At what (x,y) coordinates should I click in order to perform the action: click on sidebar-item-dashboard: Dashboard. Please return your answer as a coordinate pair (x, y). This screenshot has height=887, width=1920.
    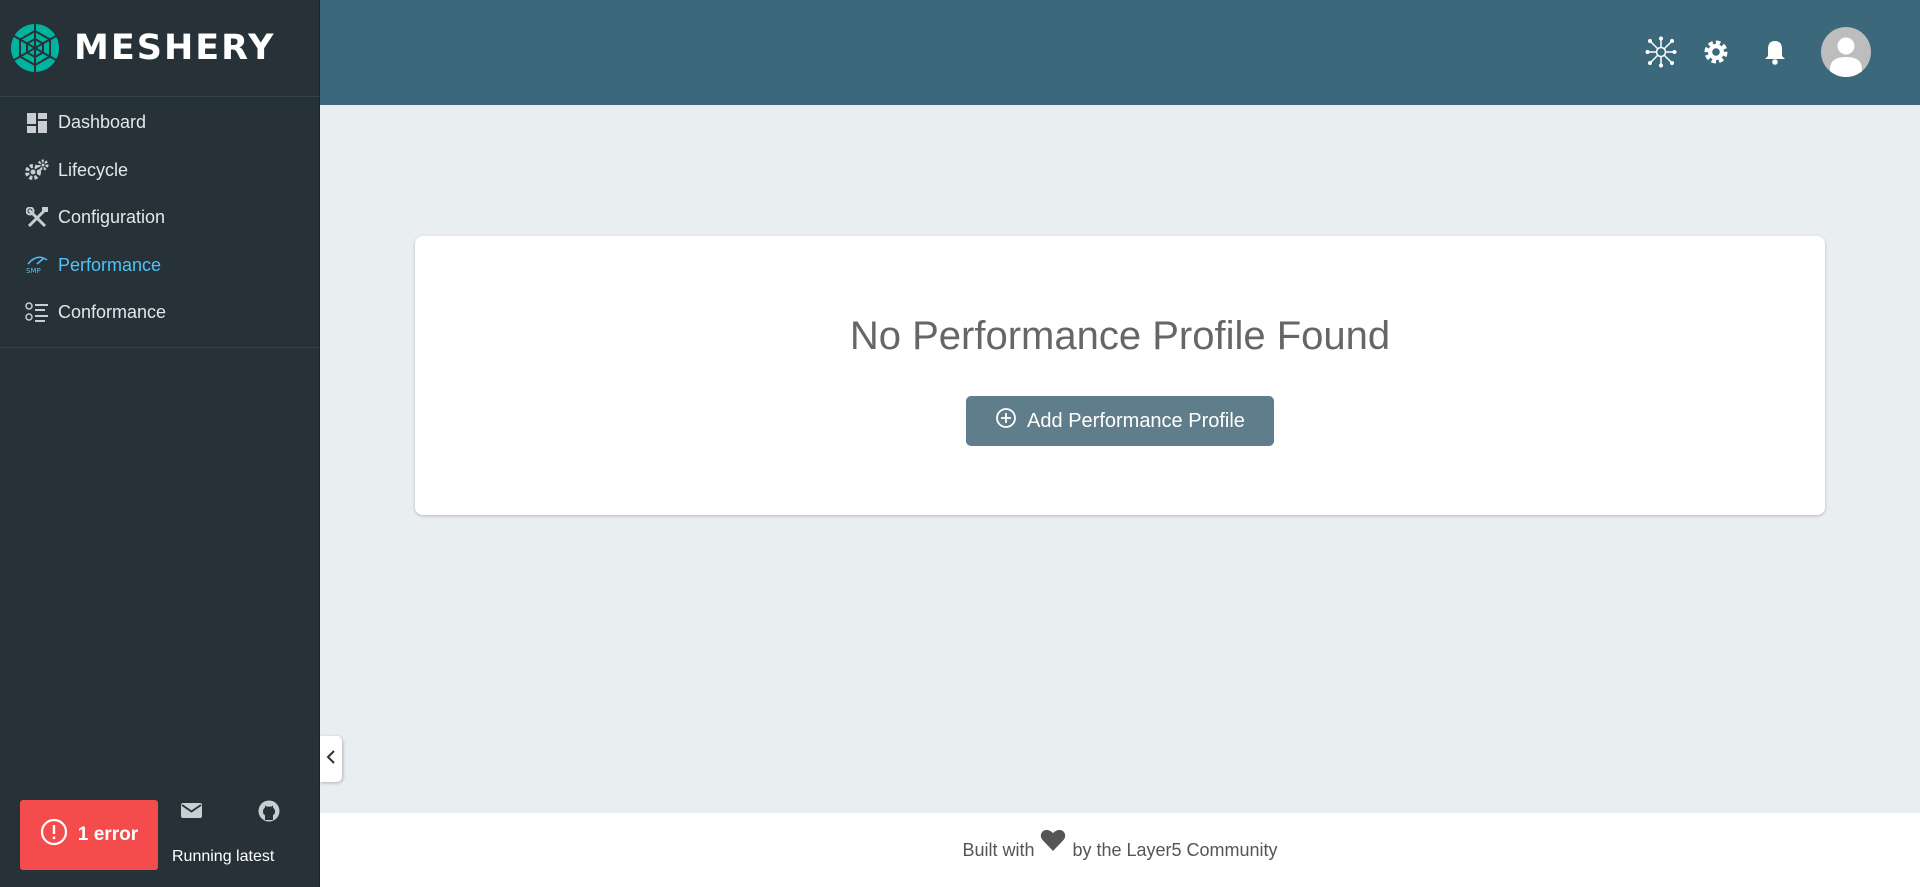
    Looking at the image, I should click on (159, 123).